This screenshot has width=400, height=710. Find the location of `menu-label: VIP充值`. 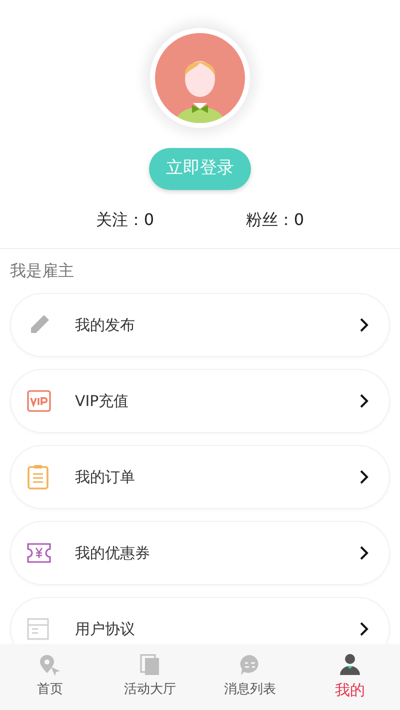

menu-label: VIP充值 is located at coordinates (102, 401).